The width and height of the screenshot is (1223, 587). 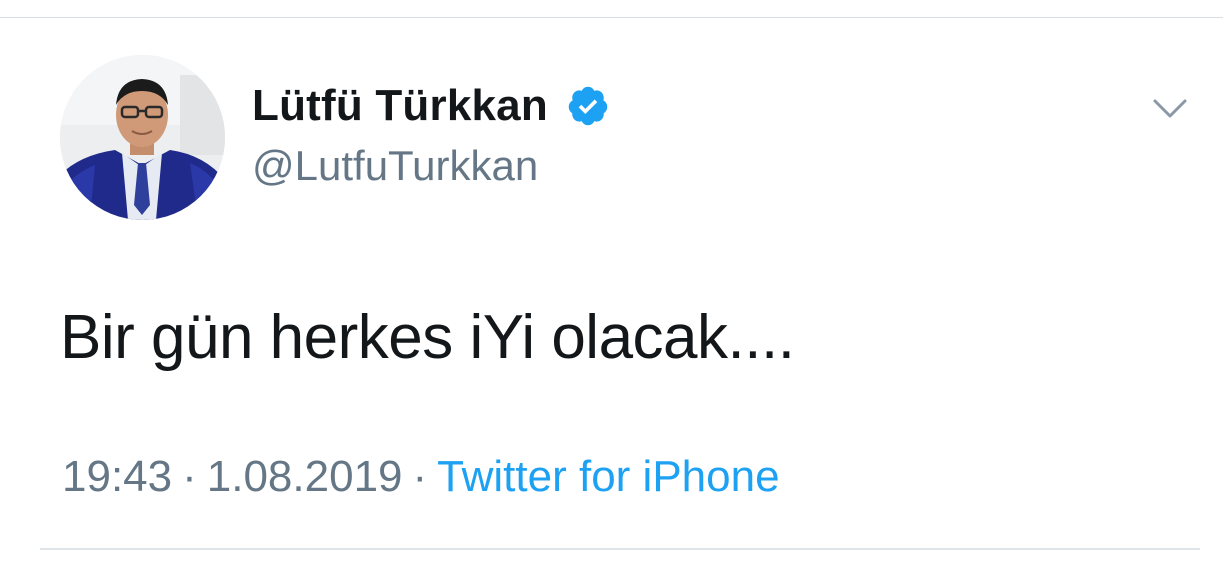 I want to click on tweet-menu-button, so click(x=1170, y=109).